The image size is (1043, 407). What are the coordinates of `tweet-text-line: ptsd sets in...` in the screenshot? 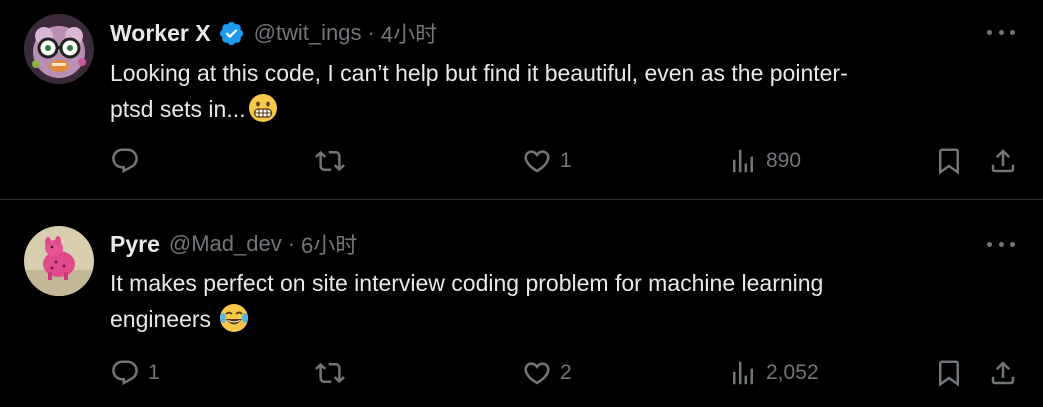 It's located at (178, 109).